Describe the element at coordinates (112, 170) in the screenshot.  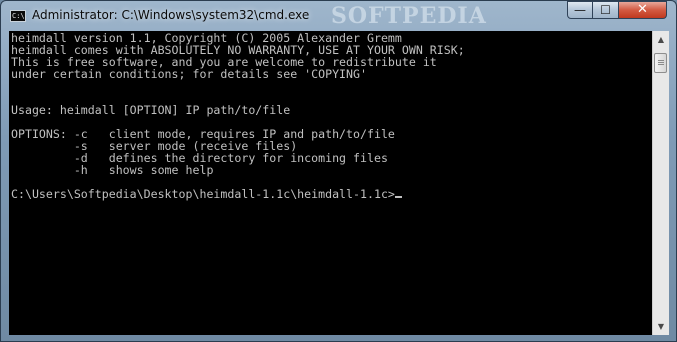
I see `console-line: -h shows some help` at that location.